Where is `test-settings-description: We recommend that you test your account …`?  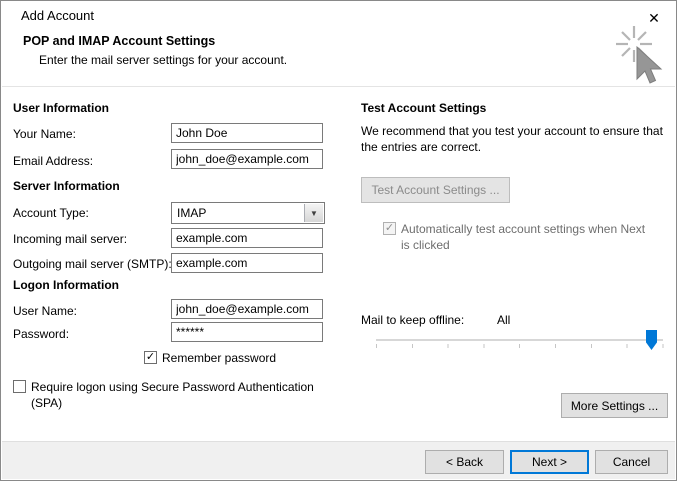 test-settings-description: We recommend that you test your account … is located at coordinates (512, 139).